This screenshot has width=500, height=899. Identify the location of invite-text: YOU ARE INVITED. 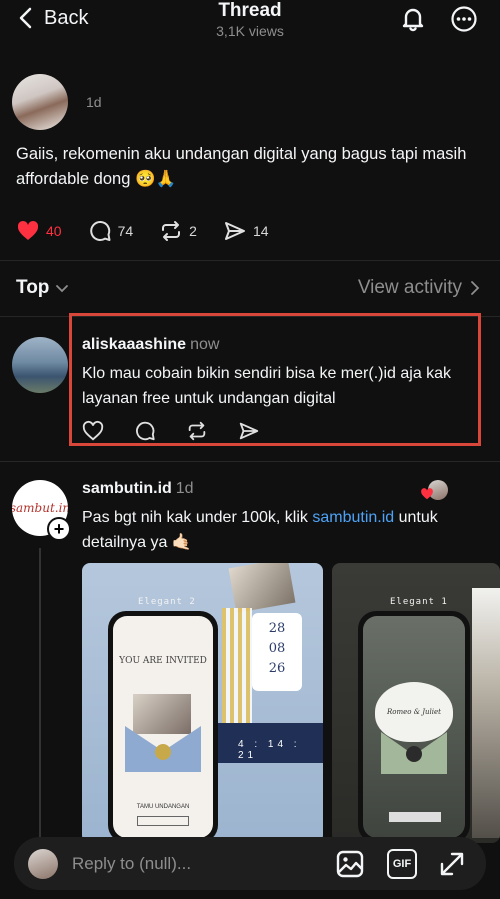
(163, 661).